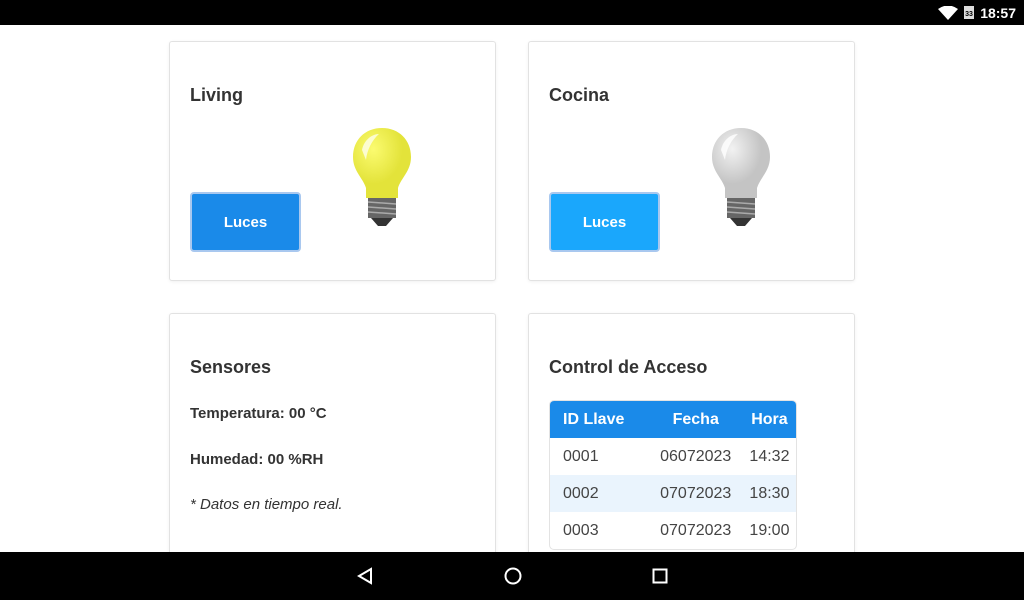 The image size is (1024, 600). What do you see at coordinates (769, 456) in the screenshot?
I see `cell-hora: 14:32` at bounding box center [769, 456].